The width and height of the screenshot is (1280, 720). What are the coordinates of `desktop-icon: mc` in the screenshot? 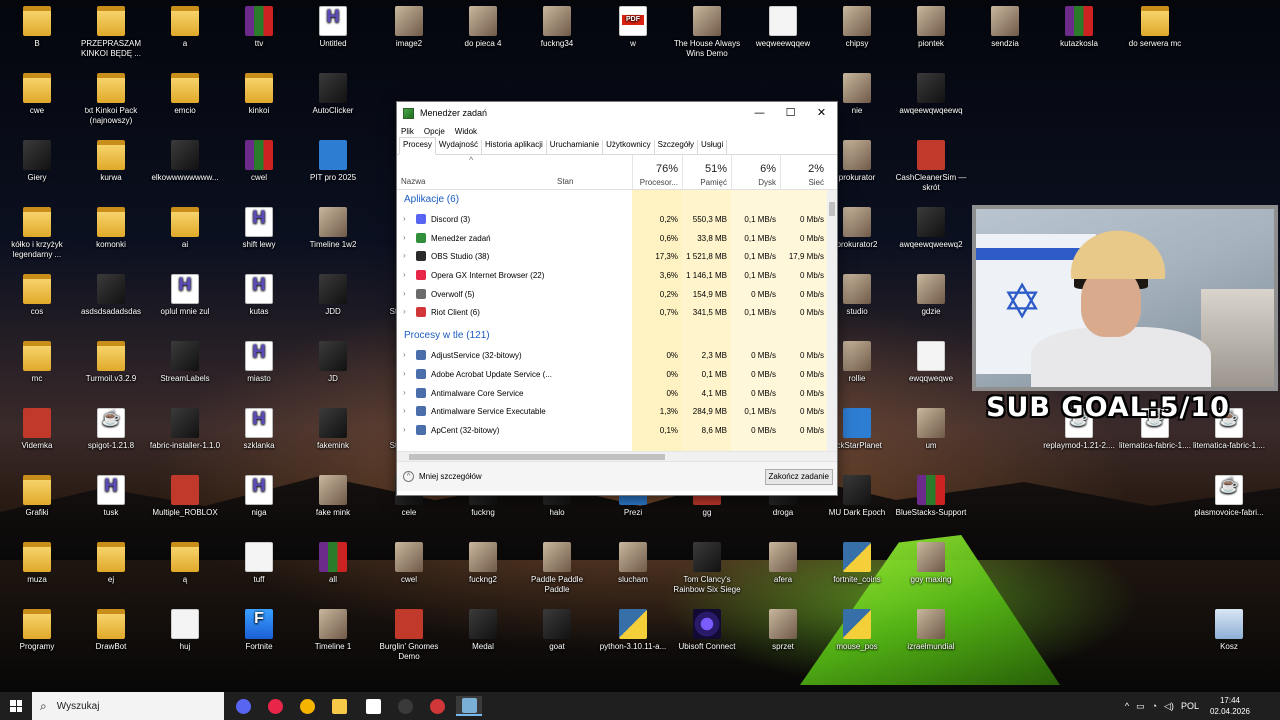 It's located at (37, 362).